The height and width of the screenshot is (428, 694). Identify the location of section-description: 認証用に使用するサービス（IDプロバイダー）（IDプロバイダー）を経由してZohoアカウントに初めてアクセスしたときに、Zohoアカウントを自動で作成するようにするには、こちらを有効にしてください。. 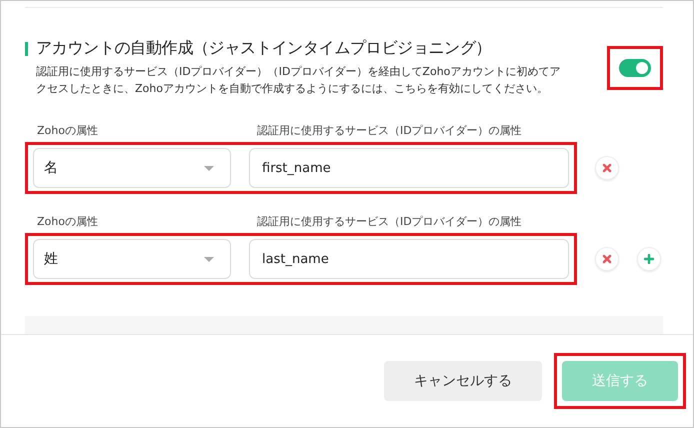
(298, 80).